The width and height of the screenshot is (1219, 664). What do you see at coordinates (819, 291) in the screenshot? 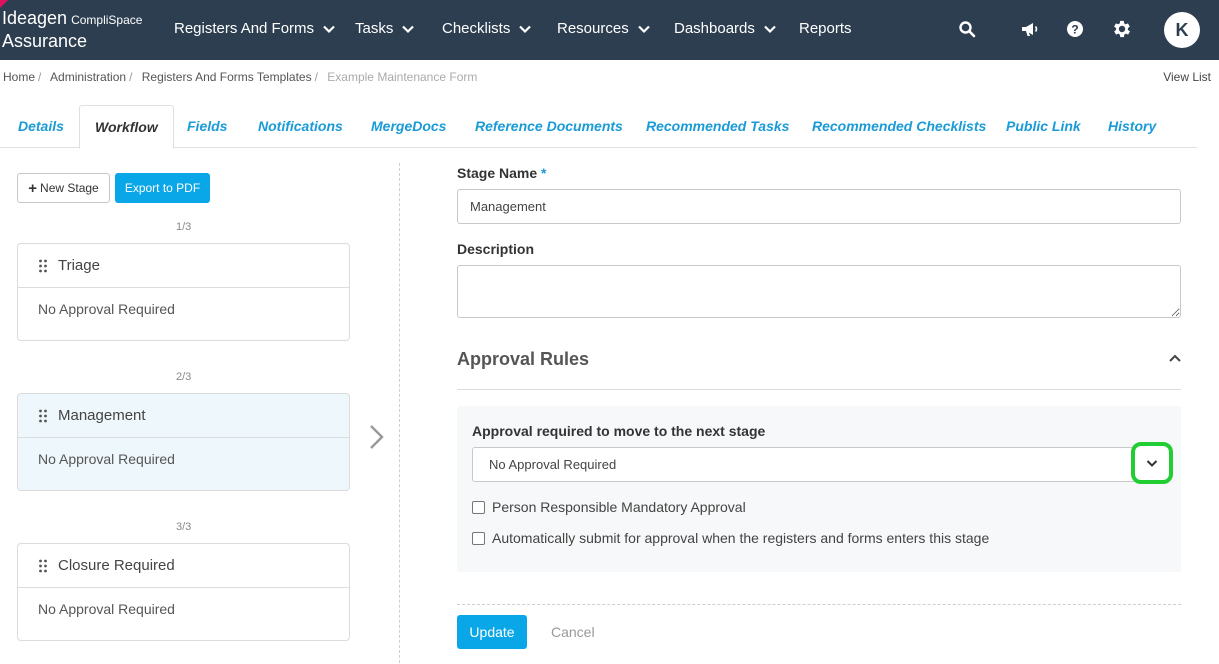
I see `description-textarea` at bounding box center [819, 291].